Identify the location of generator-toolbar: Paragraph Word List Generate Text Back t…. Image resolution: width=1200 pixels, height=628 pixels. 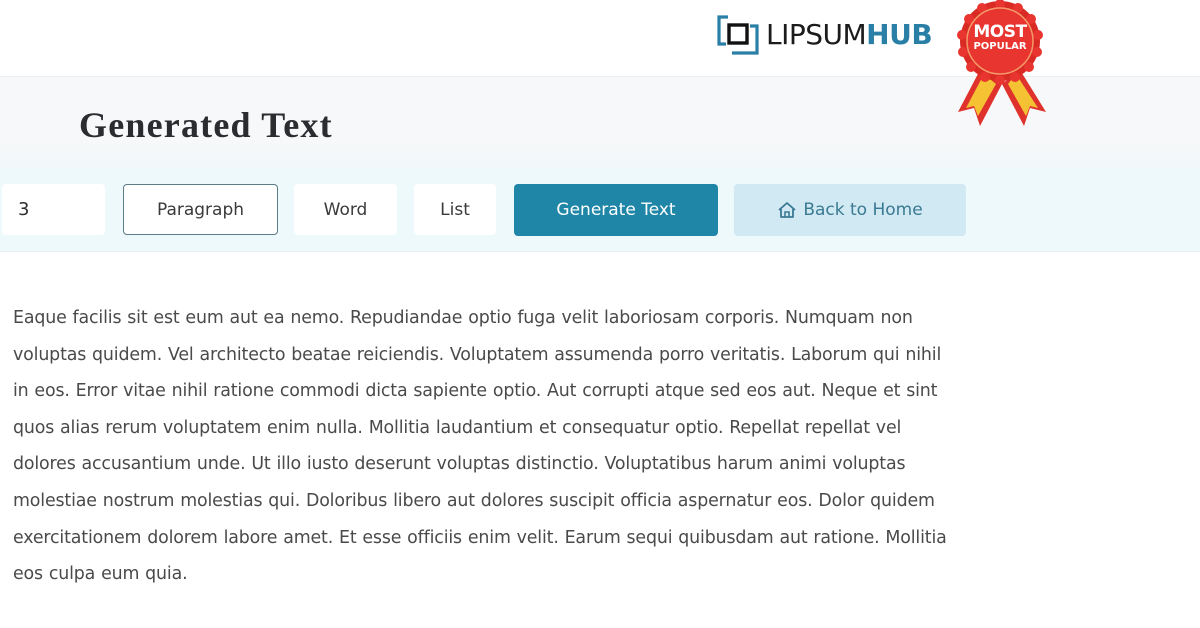
(600, 210).